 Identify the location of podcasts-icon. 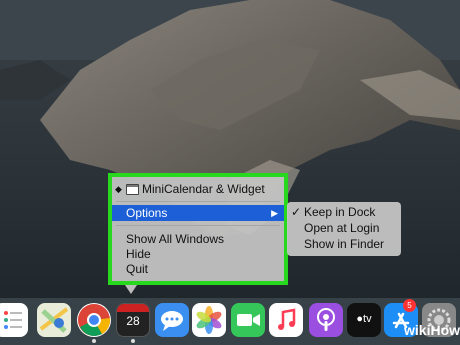
(326, 320).